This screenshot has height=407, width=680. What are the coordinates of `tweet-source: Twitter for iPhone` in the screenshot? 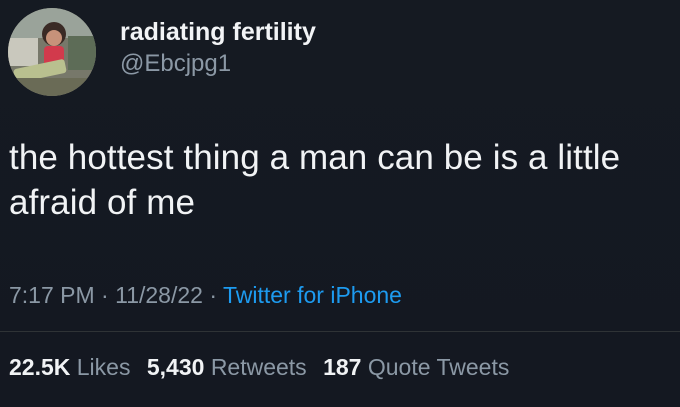 It's located at (312, 295).